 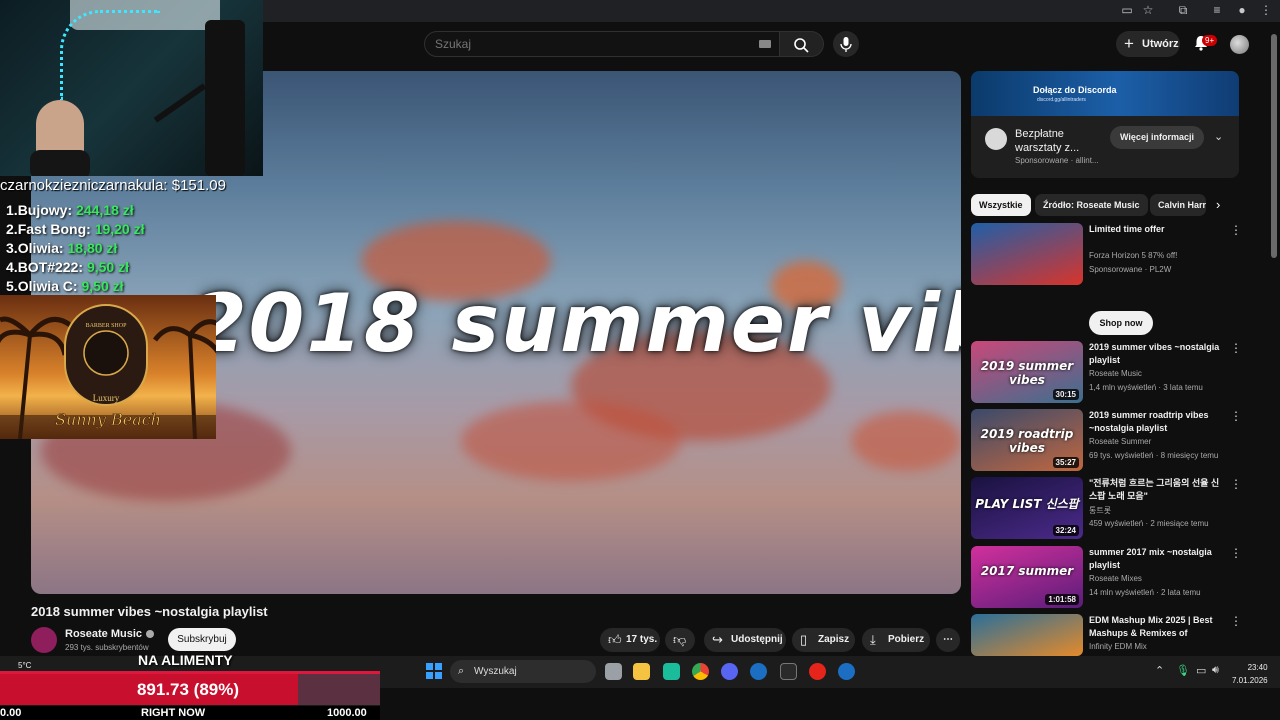 What do you see at coordinates (729, 671) in the screenshot?
I see `discord-icon` at bounding box center [729, 671].